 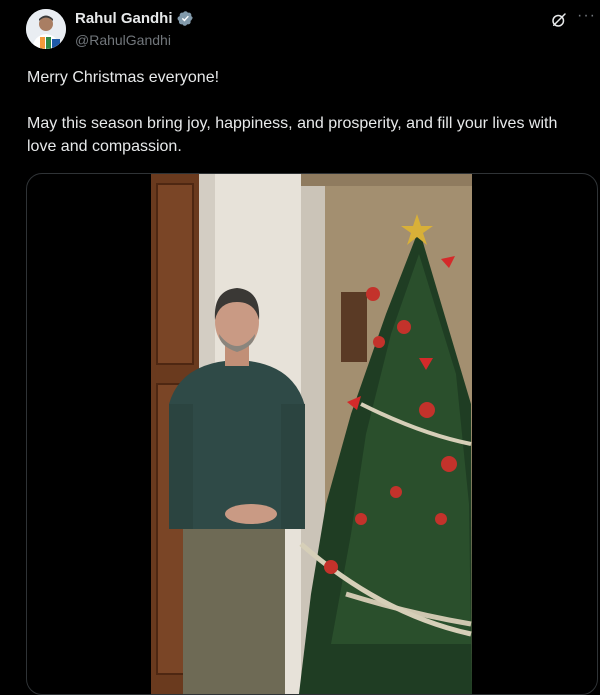 I want to click on more-icon: ···, so click(x=586, y=16).